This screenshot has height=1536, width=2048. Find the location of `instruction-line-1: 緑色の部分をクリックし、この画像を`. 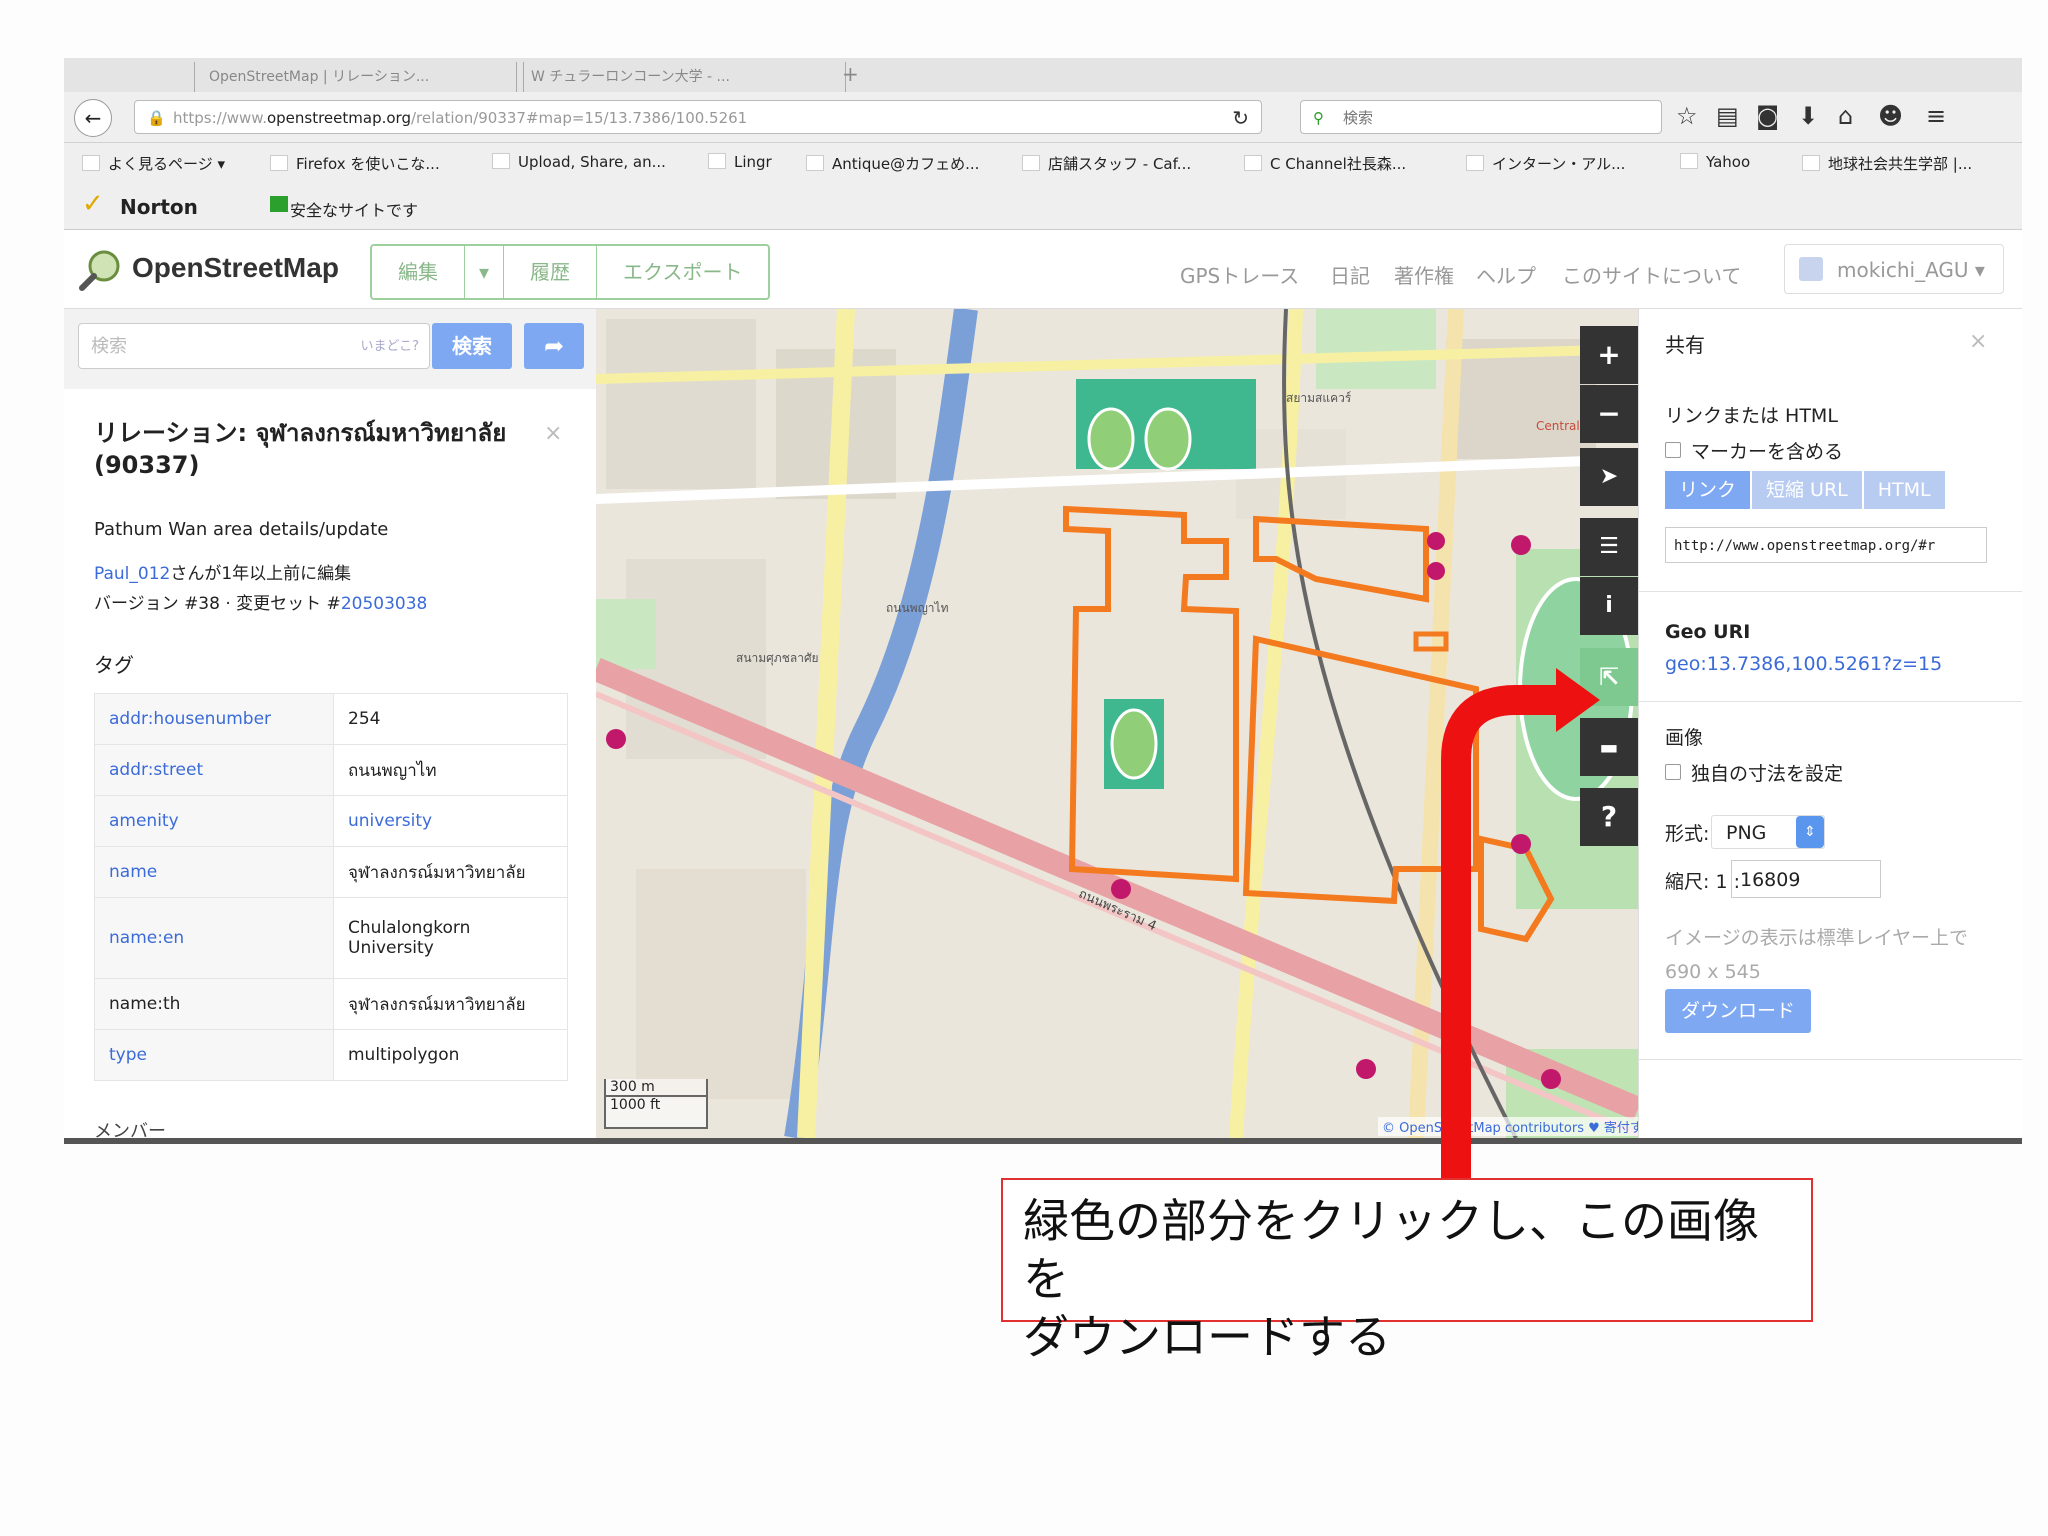

instruction-line-1: 緑色の部分をクリックし、この画像を is located at coordinates (1391, 1250).